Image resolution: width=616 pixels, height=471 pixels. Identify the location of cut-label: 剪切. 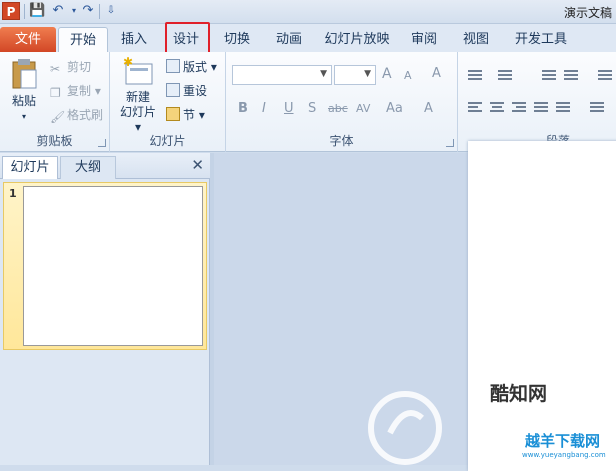
(79, 67).